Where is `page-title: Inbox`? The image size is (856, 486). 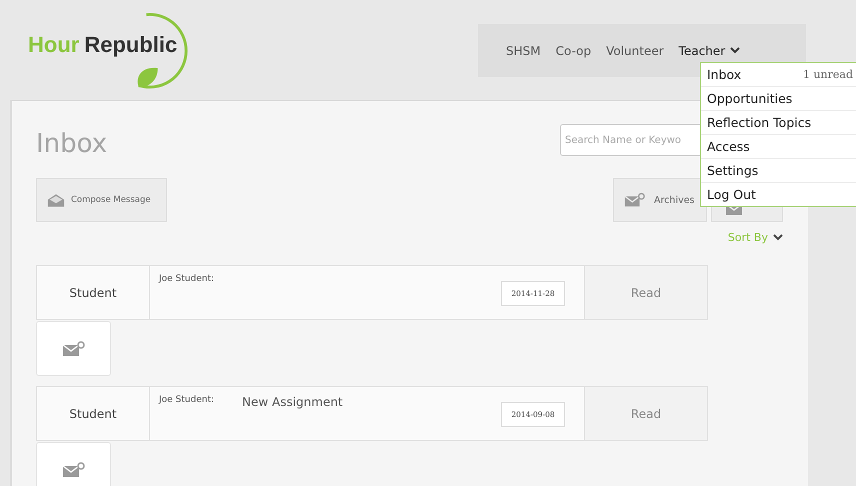
page-title: Inbox is located at coordinates (72, 144).